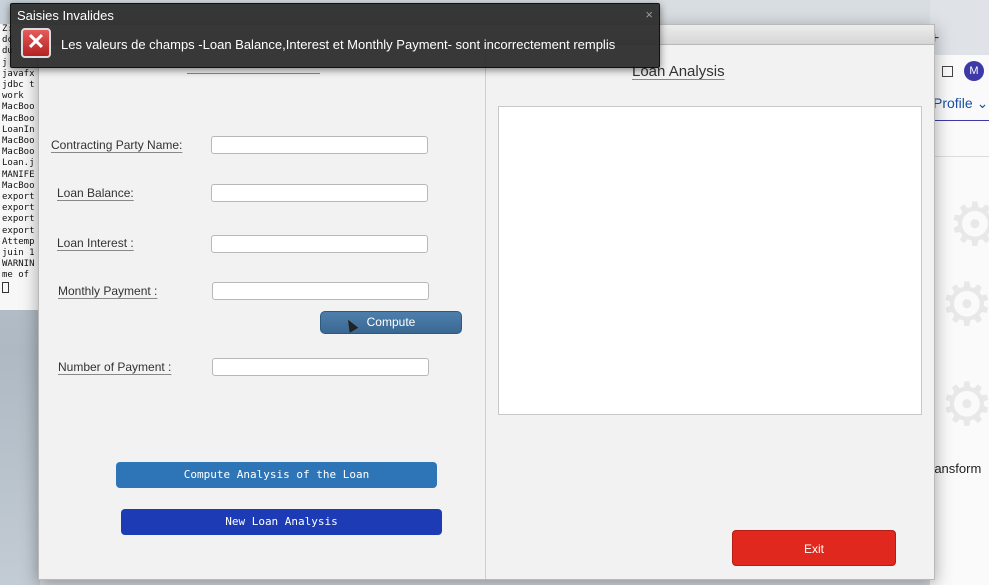 This screenshot has width=989, height=585. What do you see at coordinates (391, 322) in the screenshot?
I see `compute-button: Compute` at bounding box center [391, 322].